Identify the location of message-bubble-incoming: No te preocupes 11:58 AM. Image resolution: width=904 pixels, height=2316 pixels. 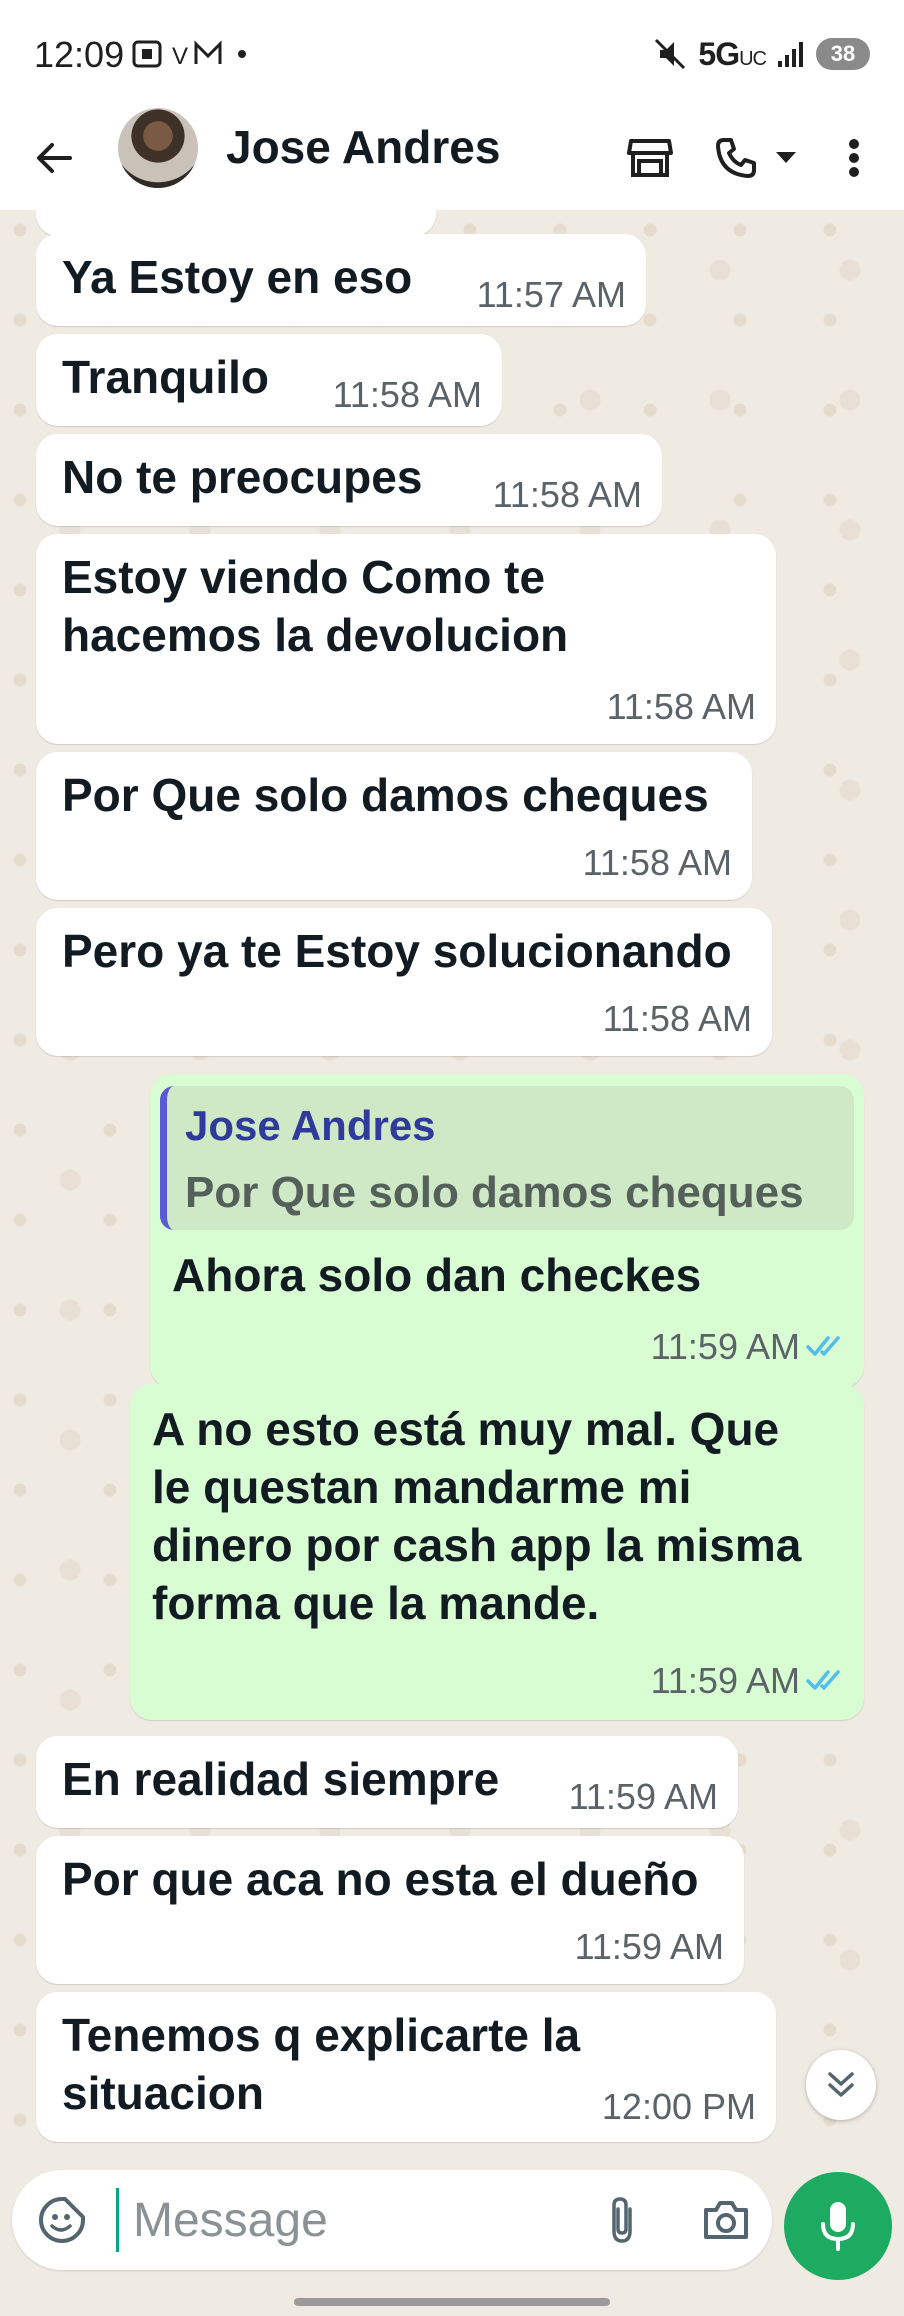
(349, 480).